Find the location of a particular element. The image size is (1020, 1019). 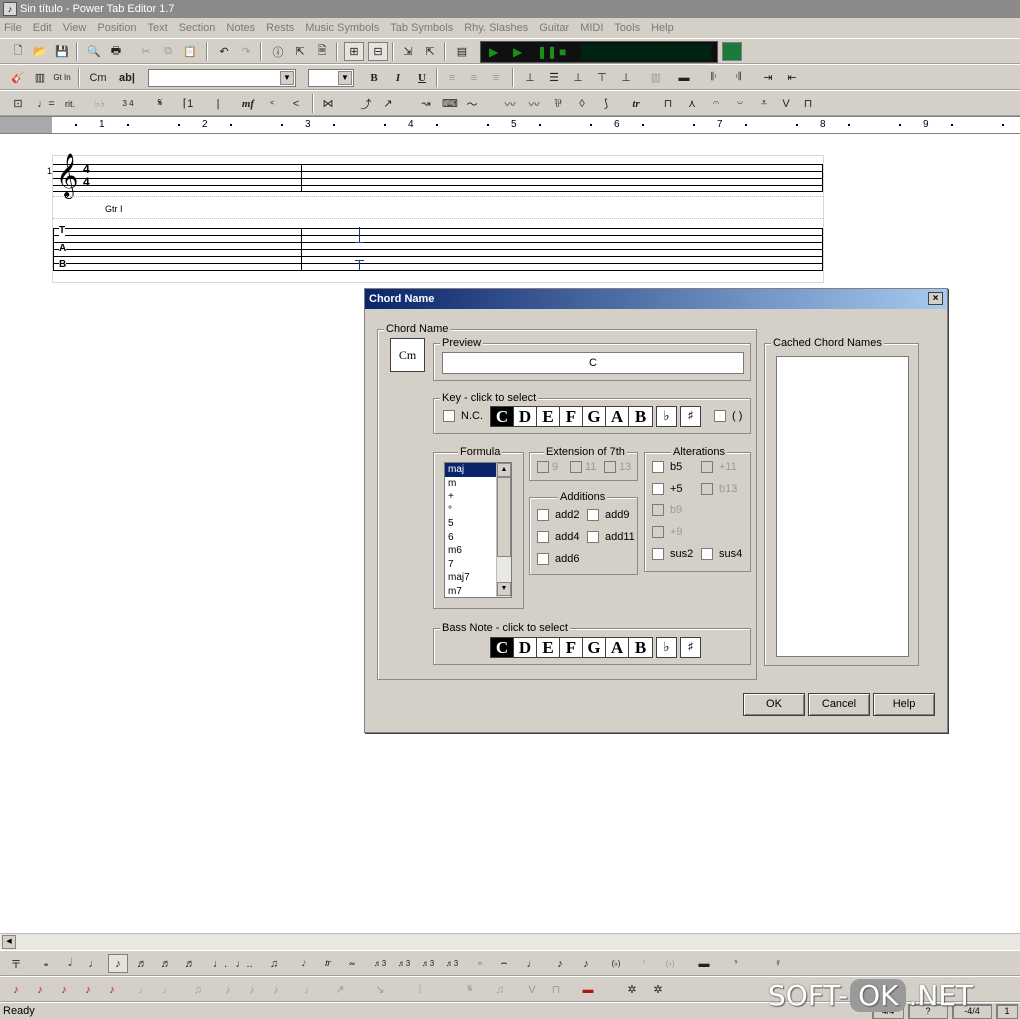

scroll-thumb is located at coordinates (504, 517).